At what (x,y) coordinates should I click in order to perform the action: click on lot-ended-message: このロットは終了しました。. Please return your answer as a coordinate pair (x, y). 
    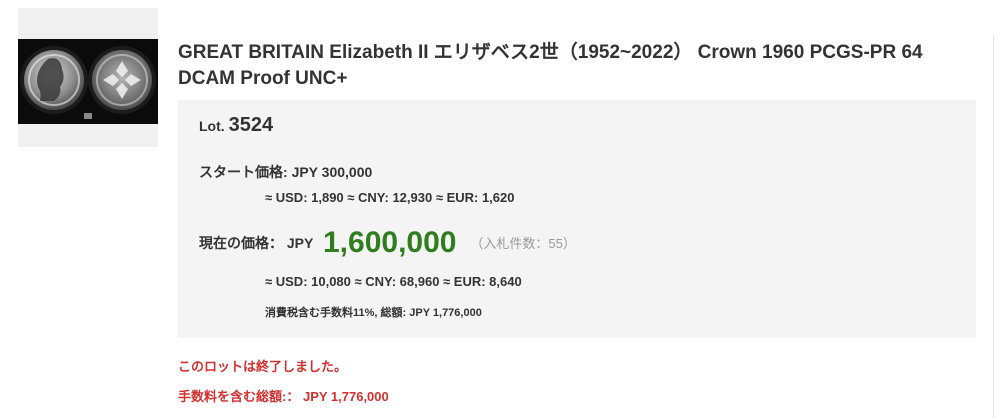
    Looking at the image, I should click on (263, 366).